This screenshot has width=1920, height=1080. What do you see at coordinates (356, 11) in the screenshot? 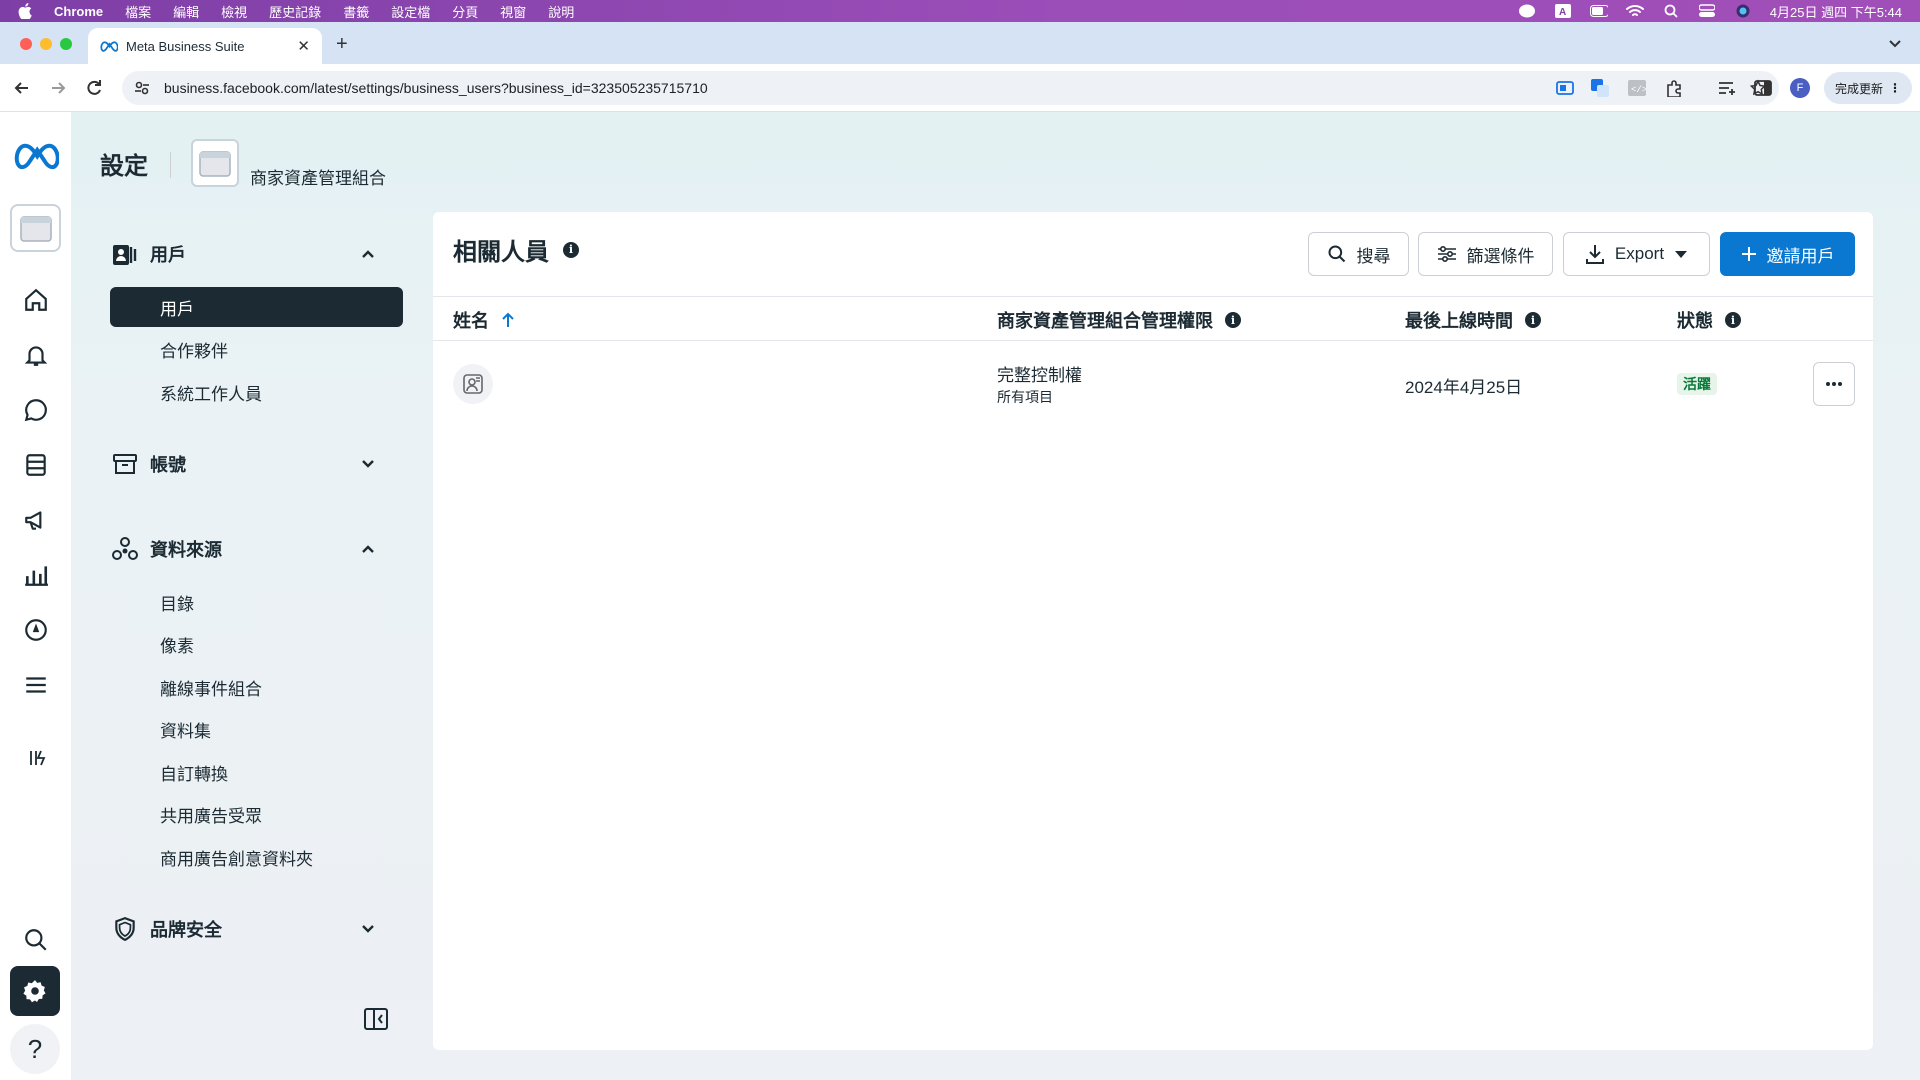
I see `menu-bookmarks: 書籤` at bounding box center [356, 11].